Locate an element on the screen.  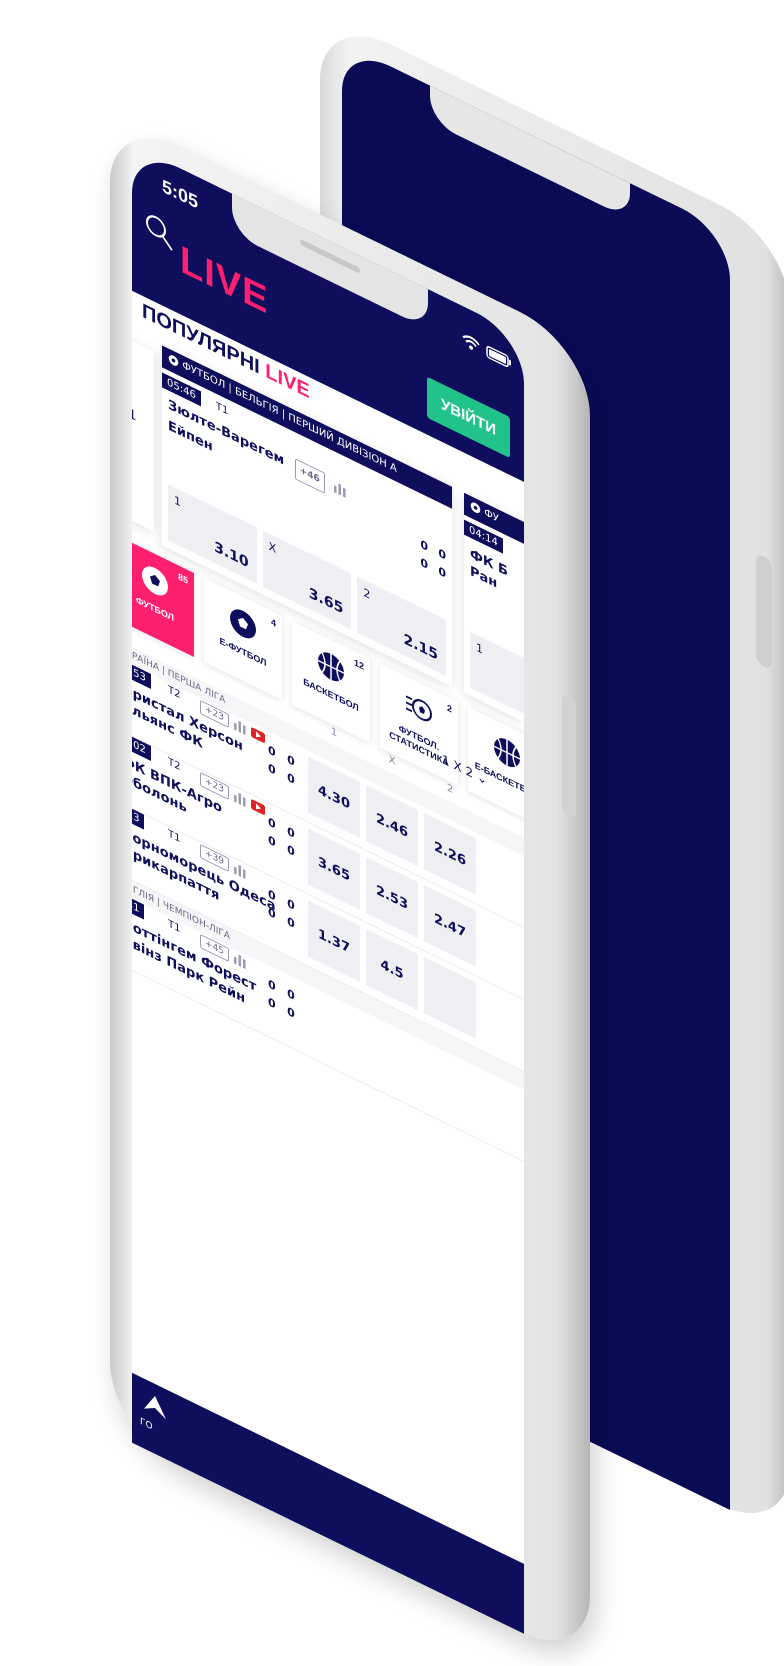
previous-popular-card: 7 11 is located at coordinates (143, 431).